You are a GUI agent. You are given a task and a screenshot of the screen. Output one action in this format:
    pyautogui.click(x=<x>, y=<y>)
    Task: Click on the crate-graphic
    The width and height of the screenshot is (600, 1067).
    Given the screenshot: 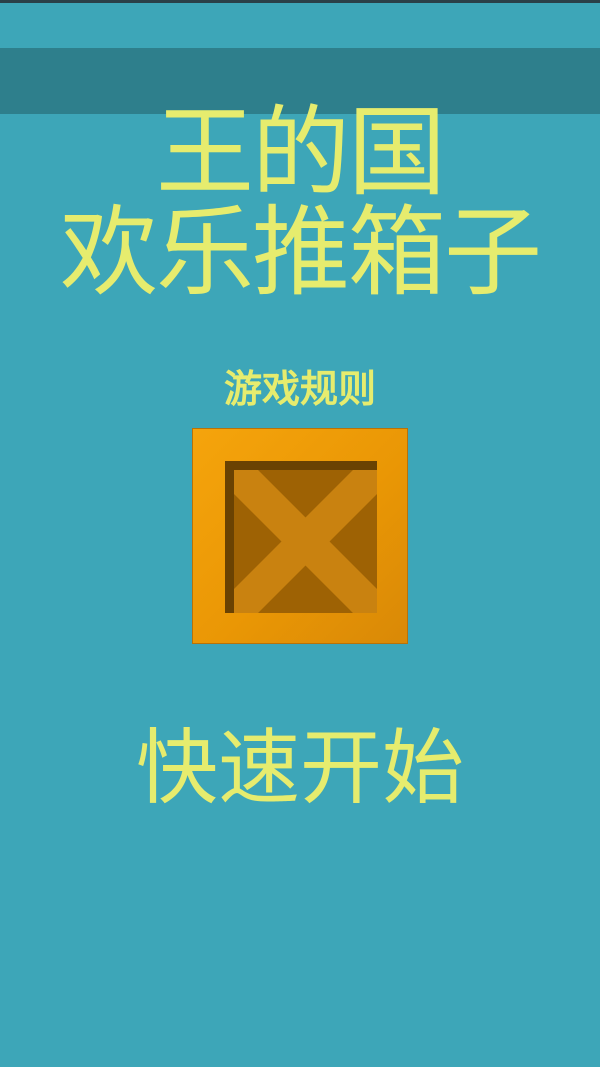 What is the action you would take?
    pyautogui.click(x=301, y=537)
    